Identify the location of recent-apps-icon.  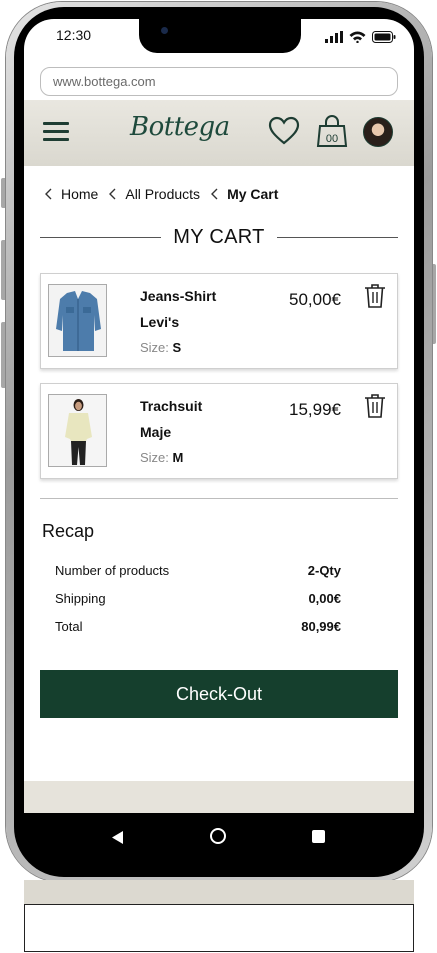
(318, 836).